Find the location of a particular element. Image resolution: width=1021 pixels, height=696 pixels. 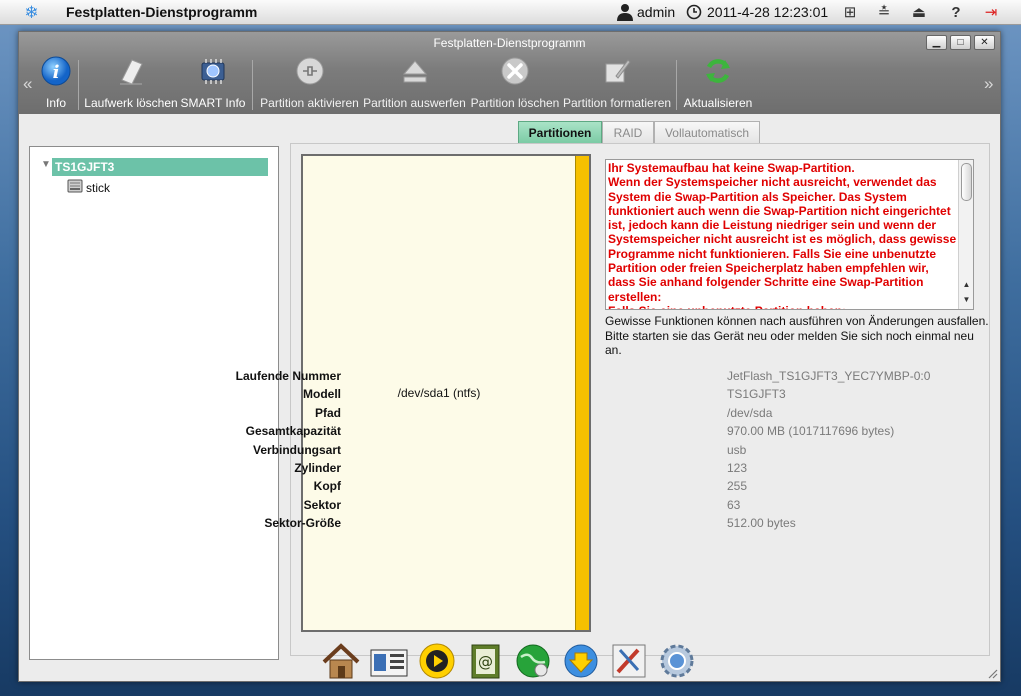

clock-icon is located at coordinates (694, 12).